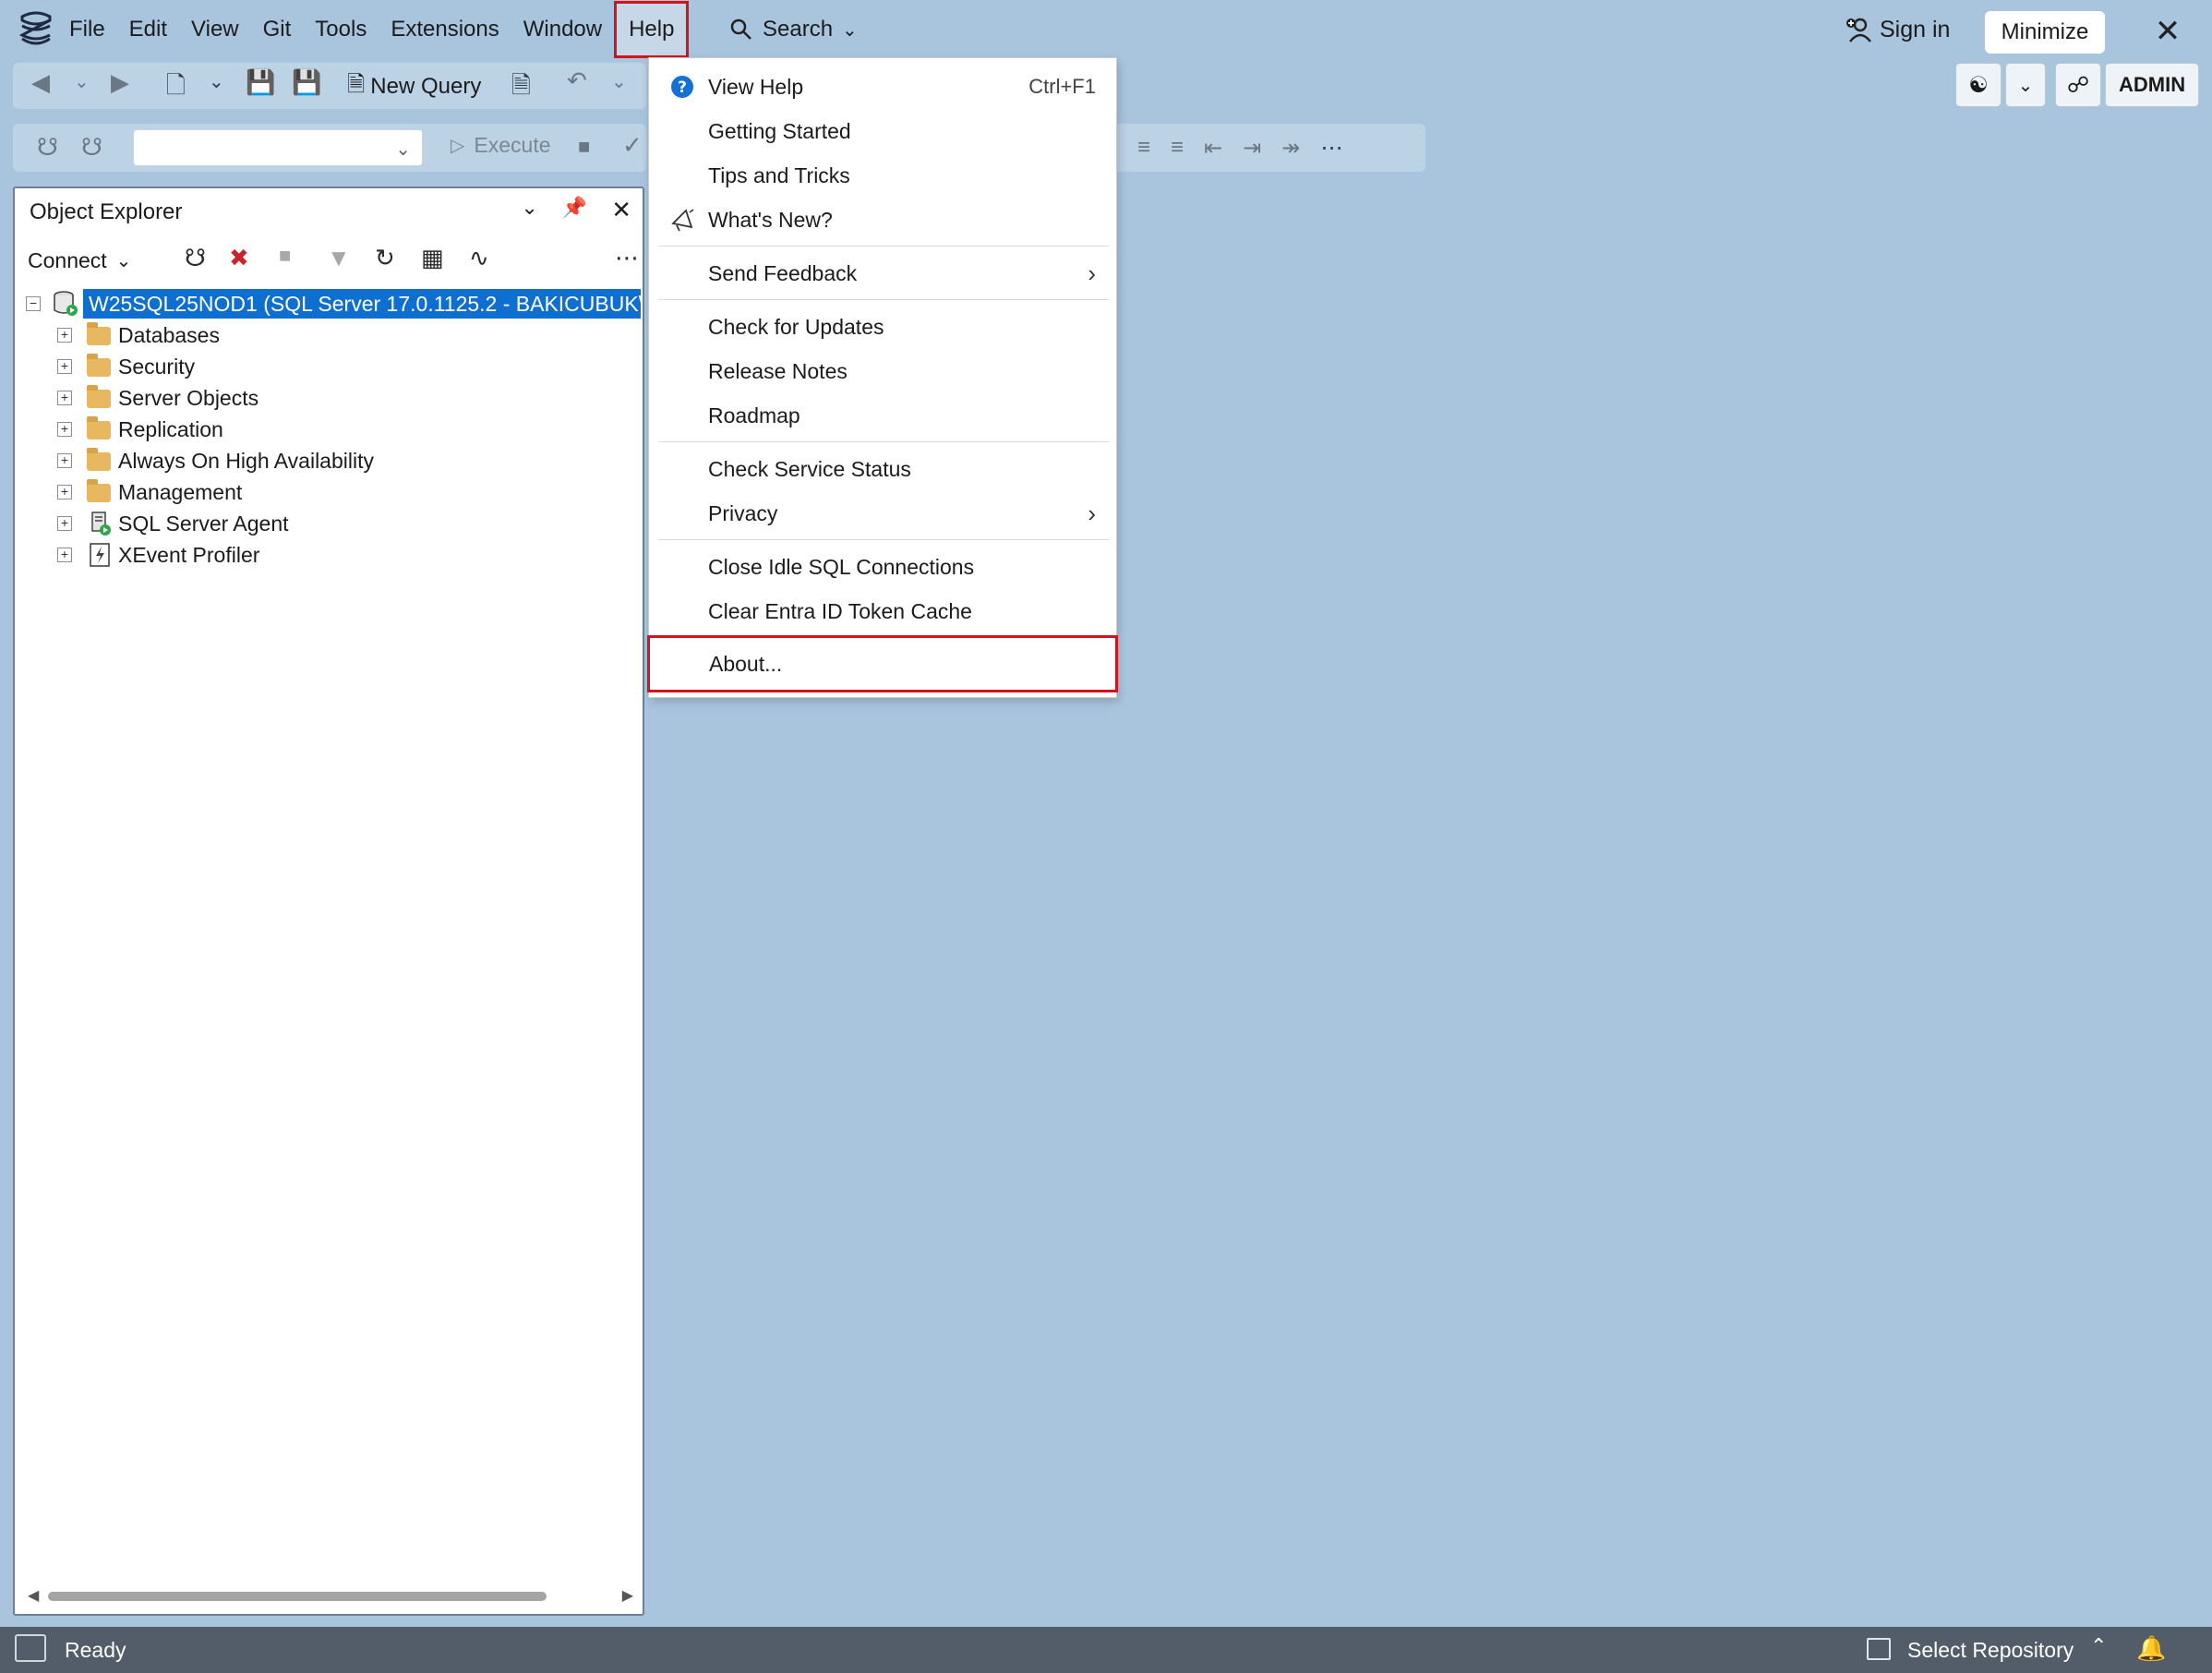 The height and width of the screenshot is (1673, 2212). Describe the element at coordinates (652, 30) in the screenshot. I see `menu-help: Help` at that location.